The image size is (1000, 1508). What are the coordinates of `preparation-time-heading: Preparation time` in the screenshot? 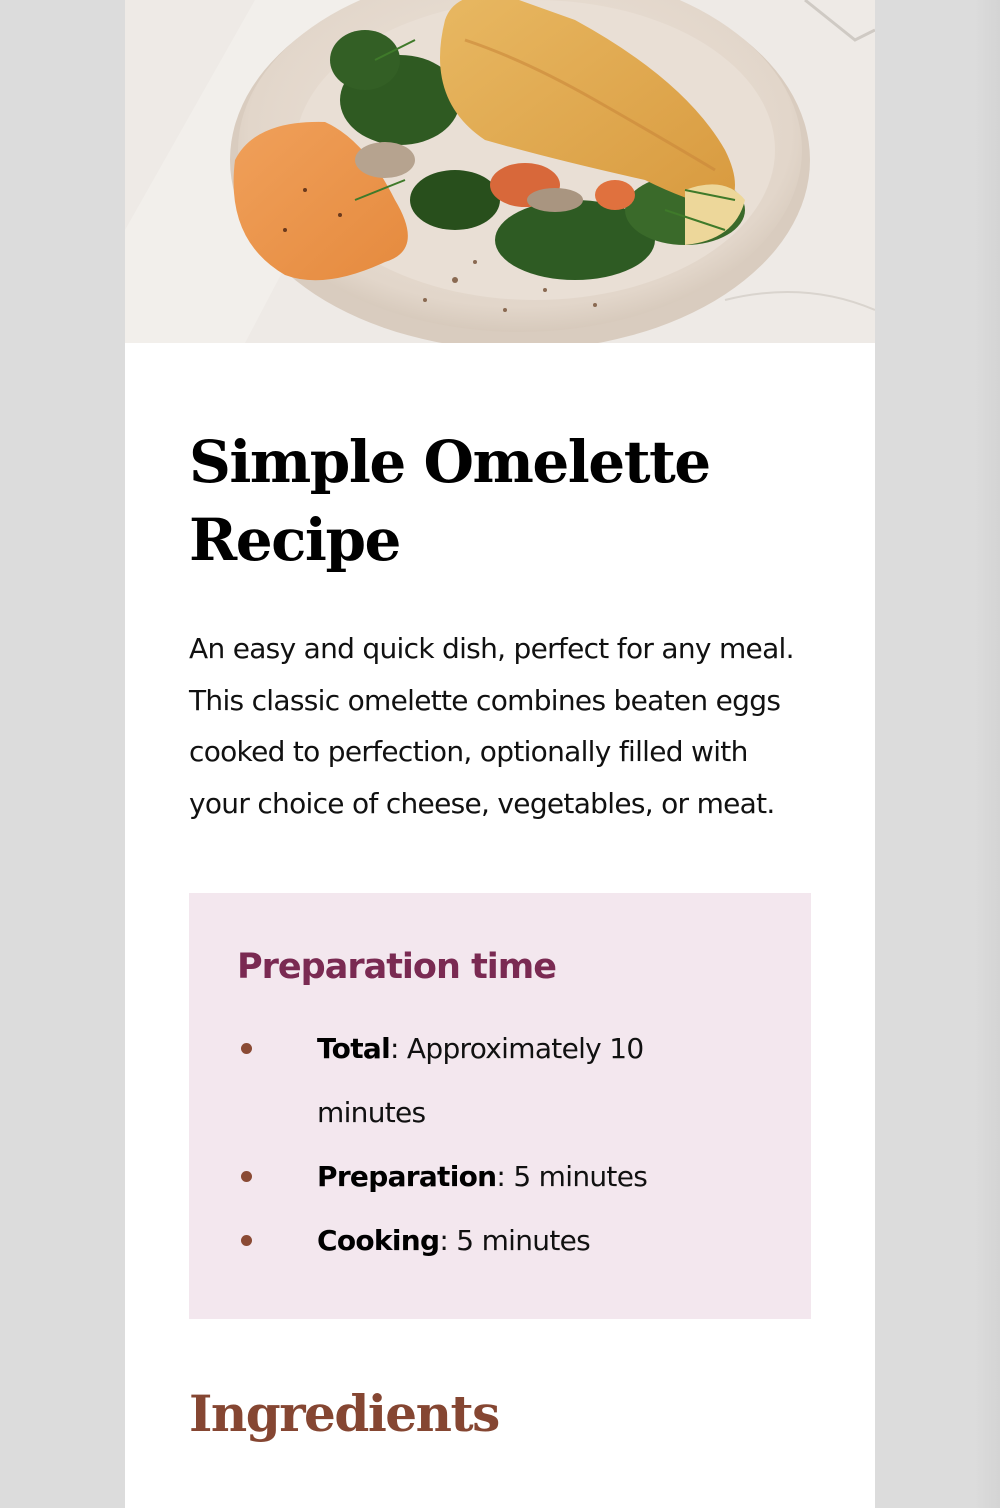 It's located at (397, 967).